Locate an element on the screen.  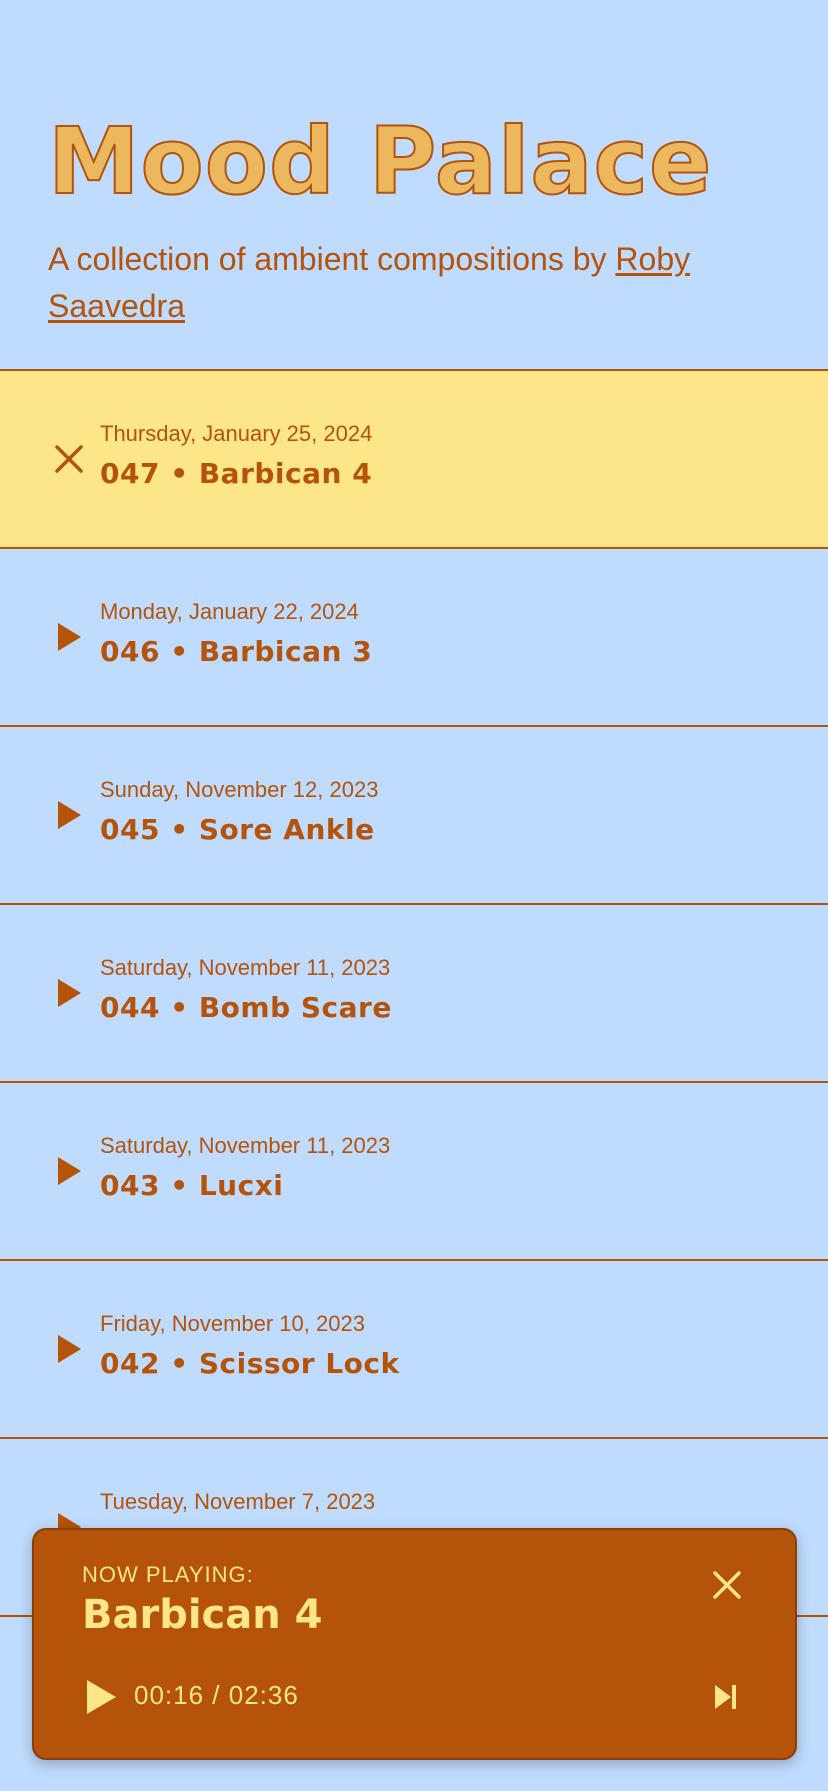
now-playing-bar: NOW PLAYING: Barbican 4 00:16 / 02:36 is located at coordinates (414, 1644).